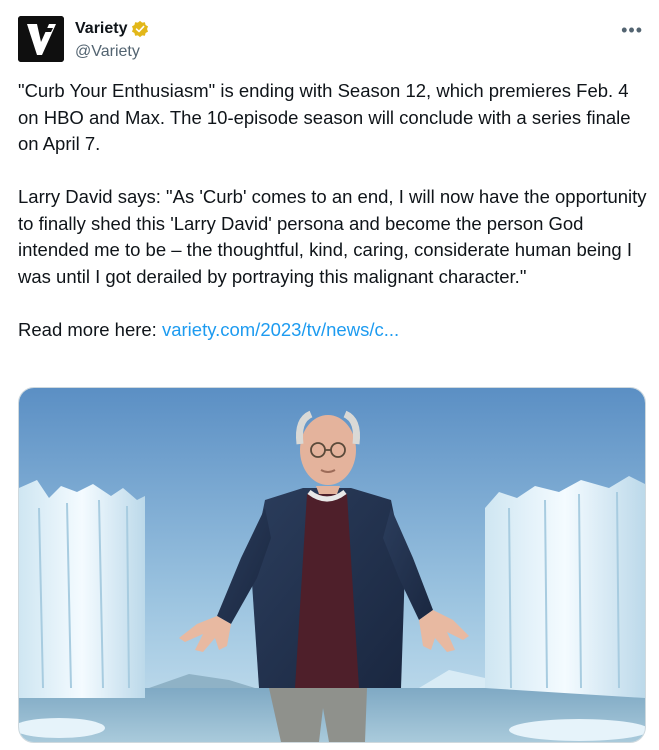  I want to click on avatar, so click(41, 39).